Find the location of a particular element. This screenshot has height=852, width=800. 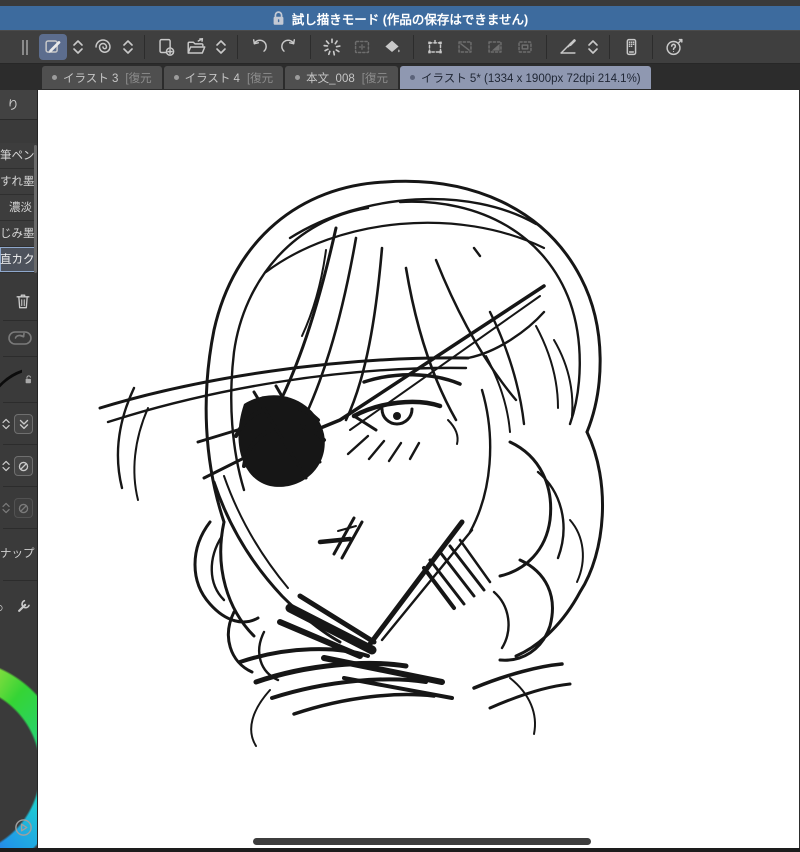

brush-item: 濃淡 is located at coordinates (18, 208).